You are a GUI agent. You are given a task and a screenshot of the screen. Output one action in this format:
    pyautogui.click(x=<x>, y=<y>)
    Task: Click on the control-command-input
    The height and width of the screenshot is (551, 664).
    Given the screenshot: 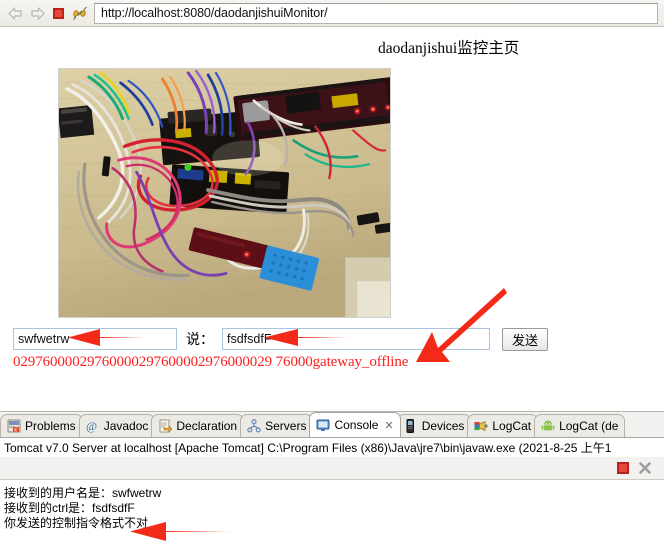 What is the action you would take?
    pyautogui.click(x=356, y=339)
    